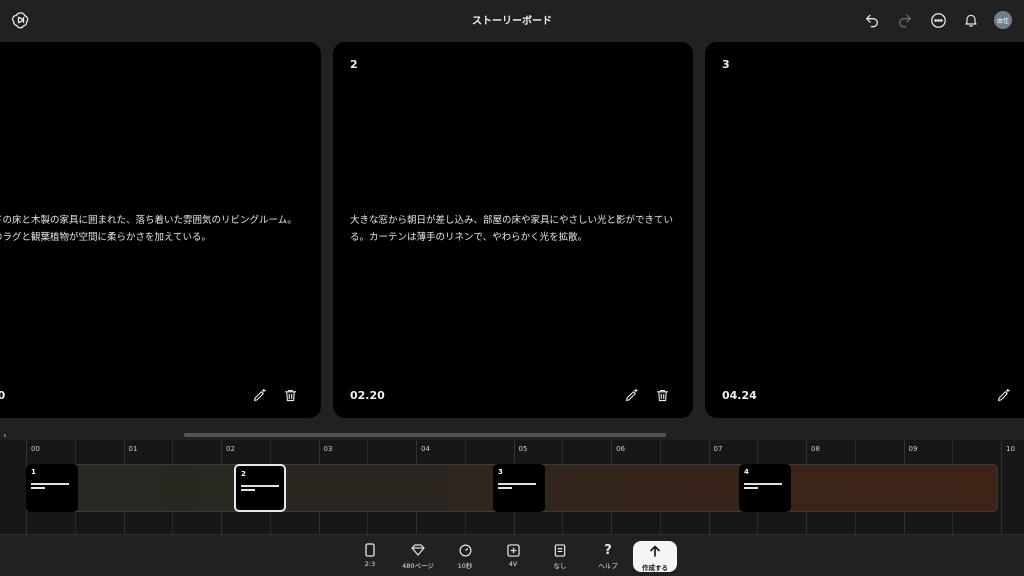 This screenshot has height=576, width=1024. What do you see at coordinates (739, 395) in the screenshot?
I see `card-time: 04.24` at bounding box center [739, 395].